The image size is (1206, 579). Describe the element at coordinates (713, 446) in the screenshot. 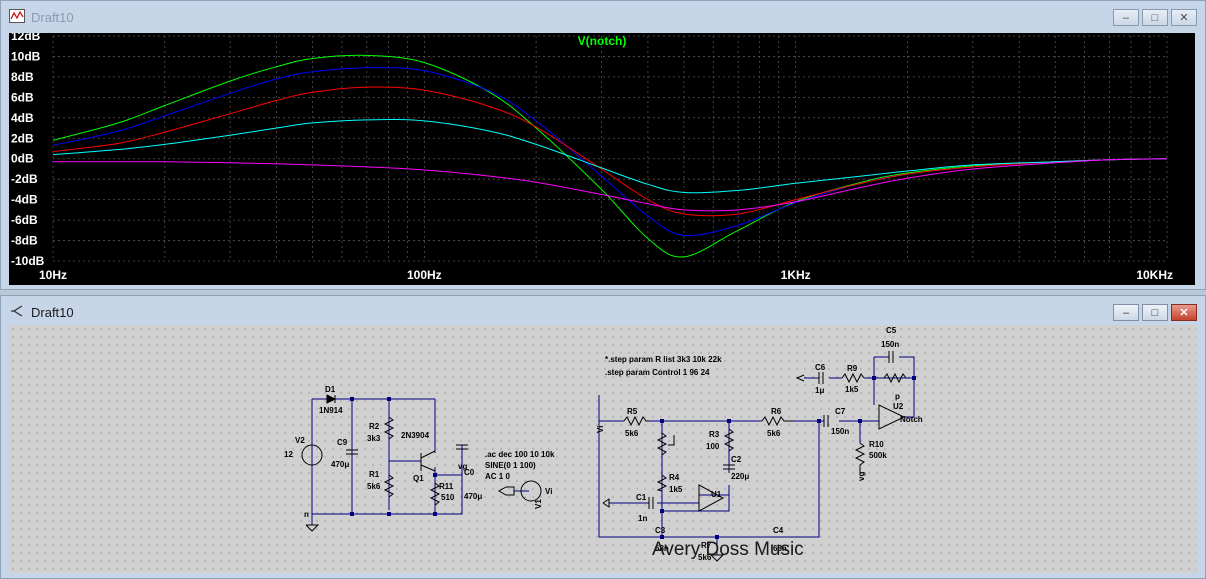

I see `label-r3-val: 100` at that location.